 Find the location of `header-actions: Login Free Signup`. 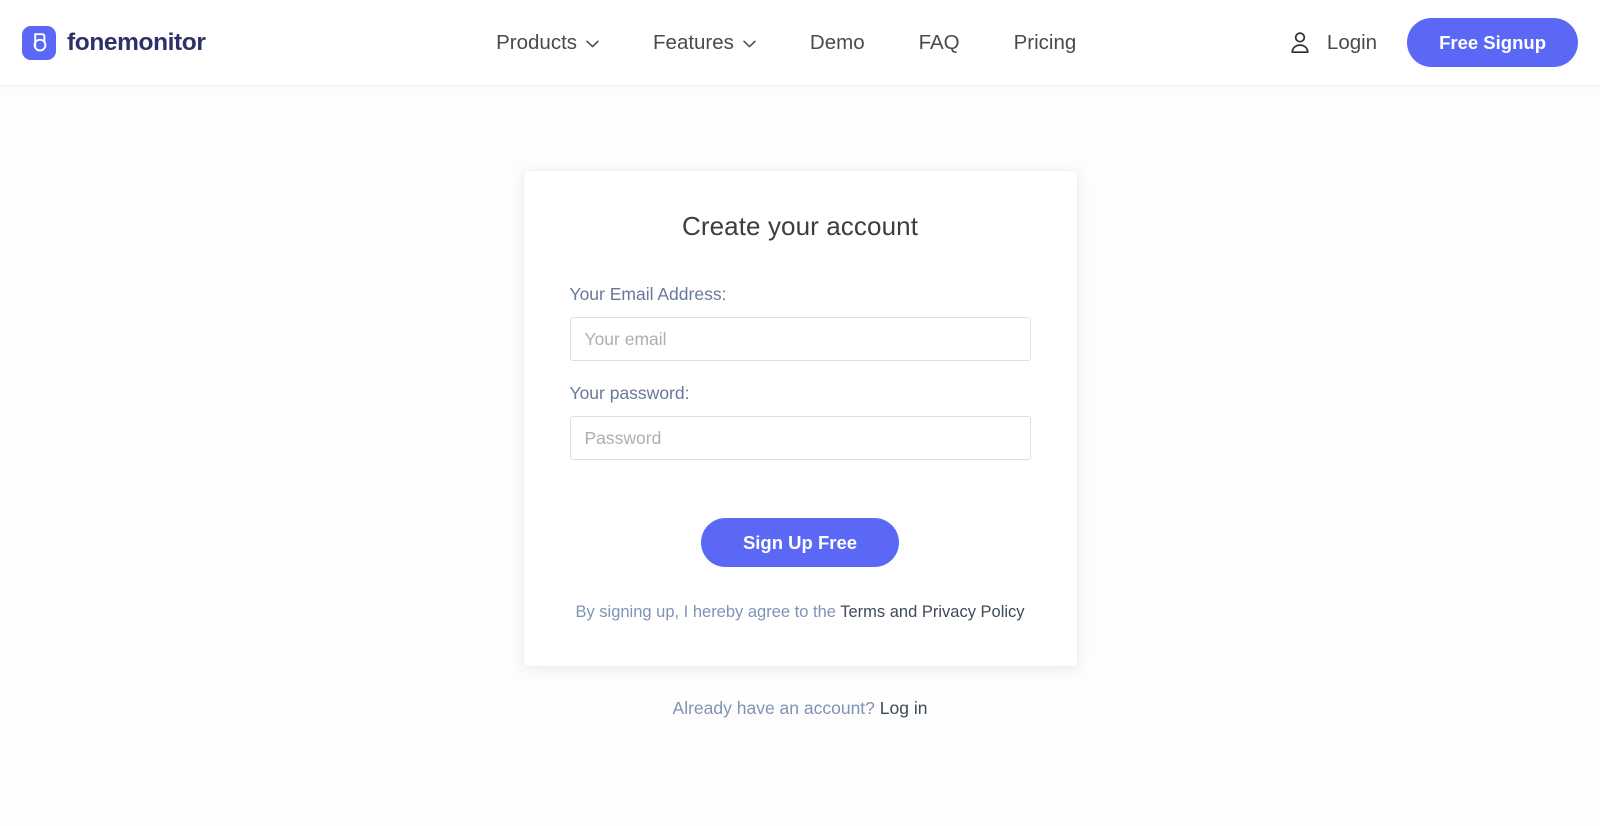

header-actions: Login Free Signup is located at coordinates (1432, 42).